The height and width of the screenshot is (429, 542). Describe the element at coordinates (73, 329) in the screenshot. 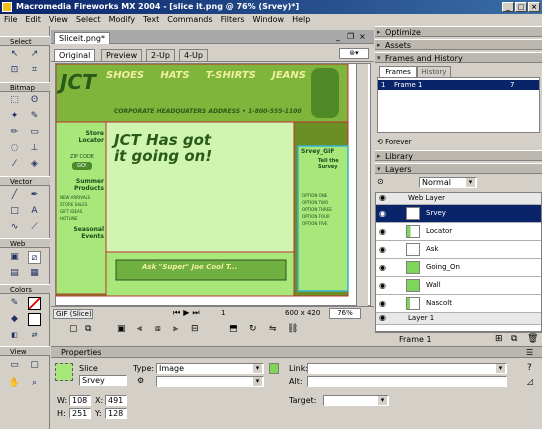

I see `new-button-icon: ▢` at that location.